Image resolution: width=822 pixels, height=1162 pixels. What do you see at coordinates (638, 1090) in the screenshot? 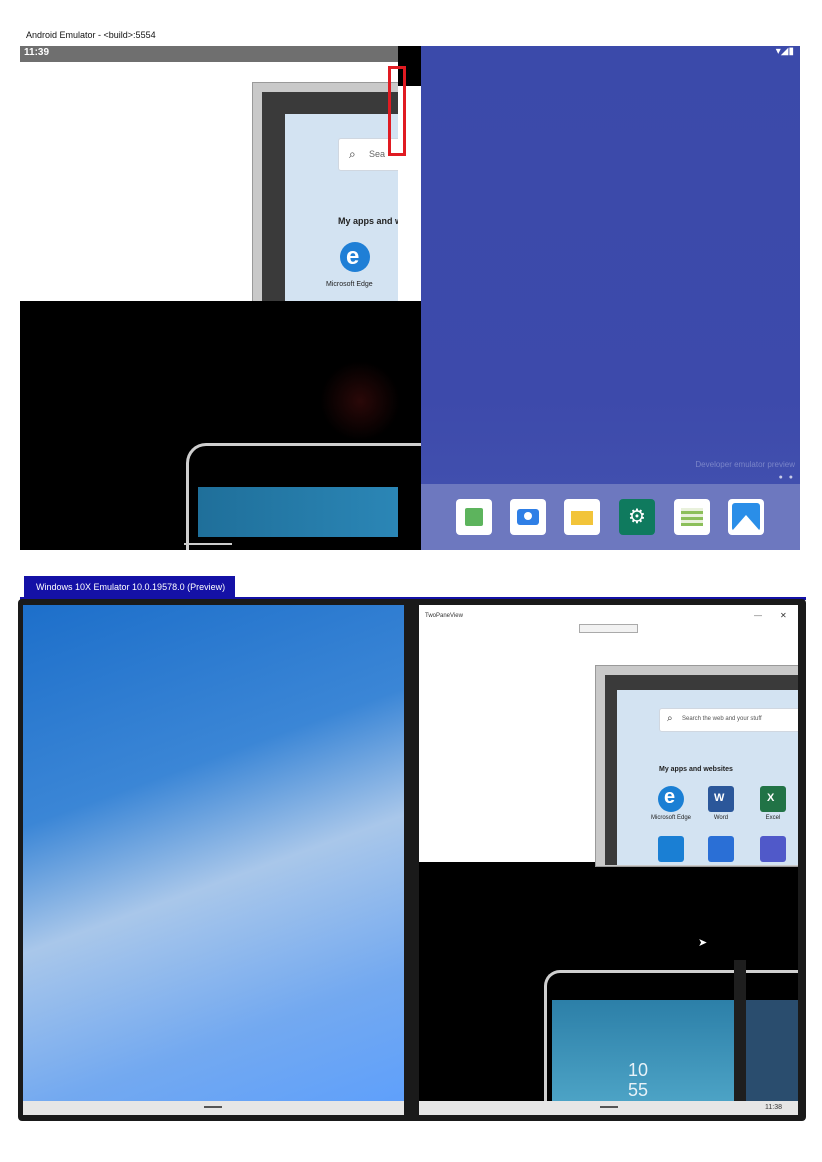
I see `lock-minute: 55` at bounding box center [638, 1090].